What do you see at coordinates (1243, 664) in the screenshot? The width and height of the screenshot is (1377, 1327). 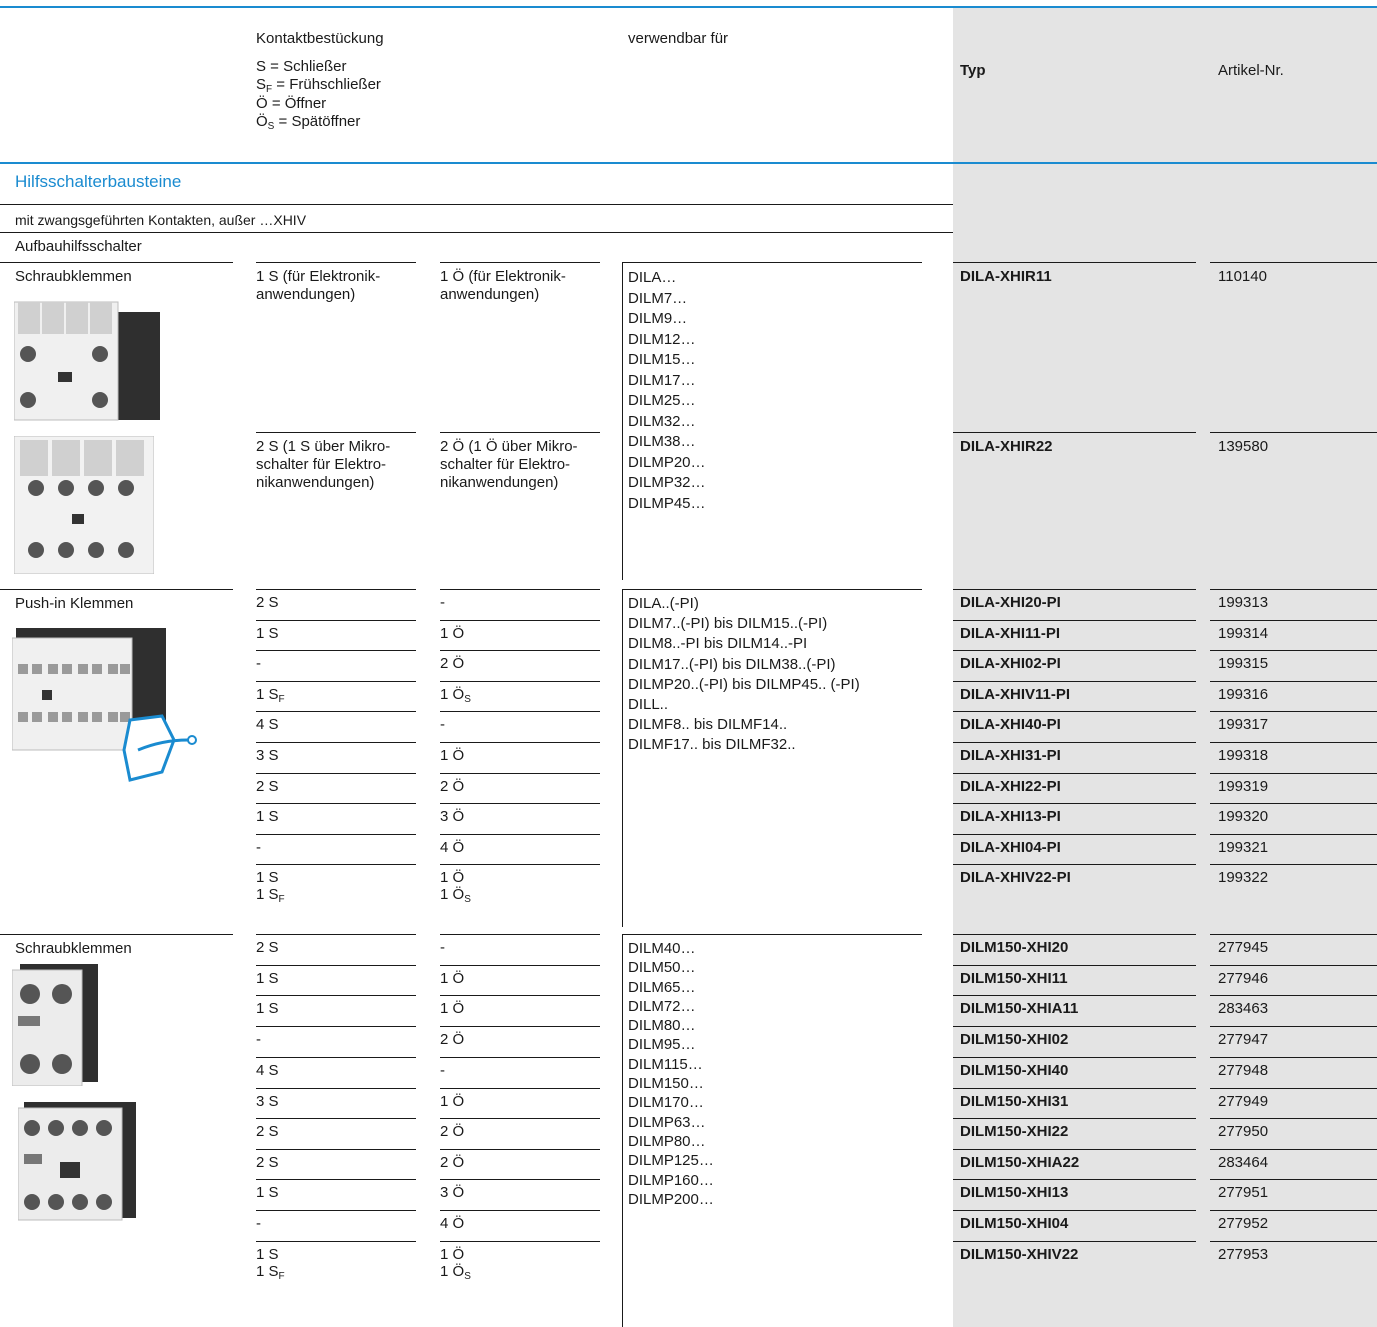 I see `article-cell: 199315` at bounding box center [1243, 664].